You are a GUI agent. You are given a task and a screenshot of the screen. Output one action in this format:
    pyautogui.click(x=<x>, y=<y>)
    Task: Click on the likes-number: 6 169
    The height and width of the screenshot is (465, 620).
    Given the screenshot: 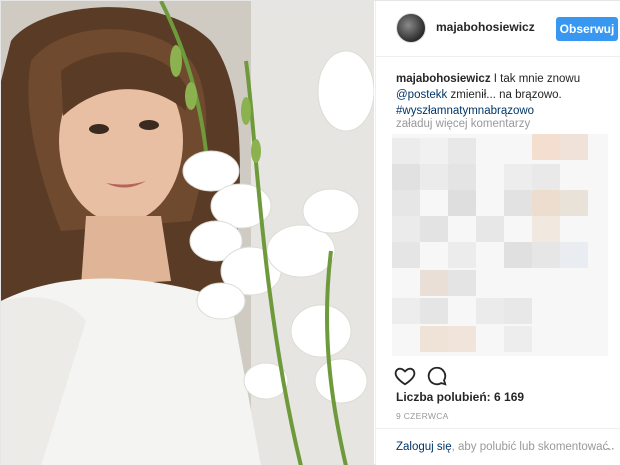 What is the action you would take?
    pyautogui.click(x=509, y=397)
    